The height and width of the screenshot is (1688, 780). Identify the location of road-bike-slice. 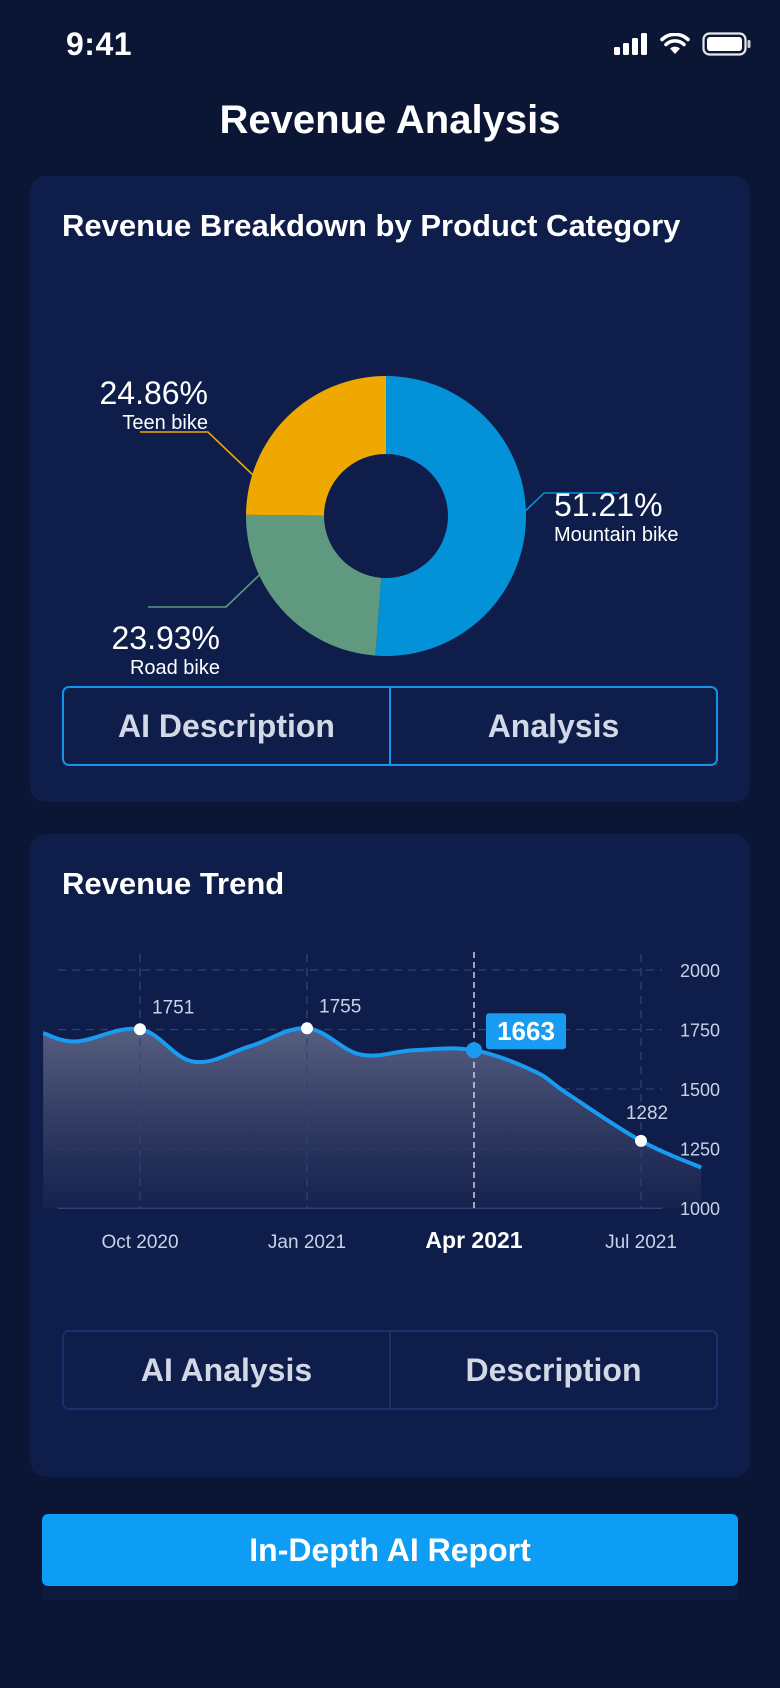
(314, 585).